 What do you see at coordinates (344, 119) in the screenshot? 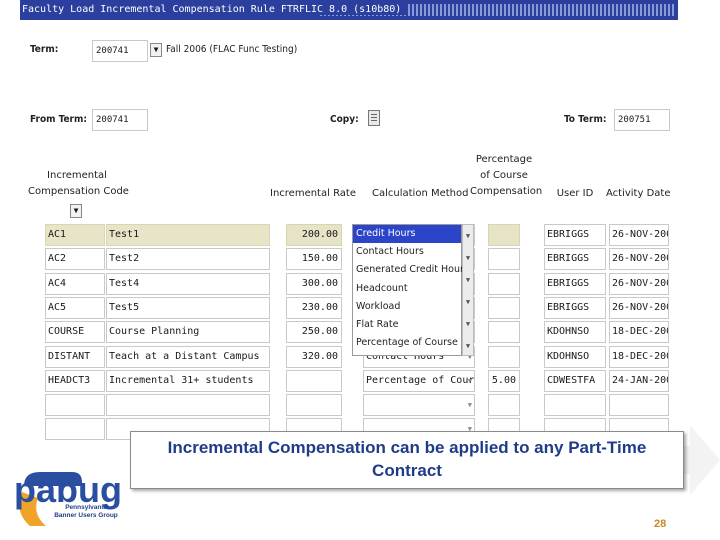
I see `copy-label: Copy:` at bounding box center [344, 119].